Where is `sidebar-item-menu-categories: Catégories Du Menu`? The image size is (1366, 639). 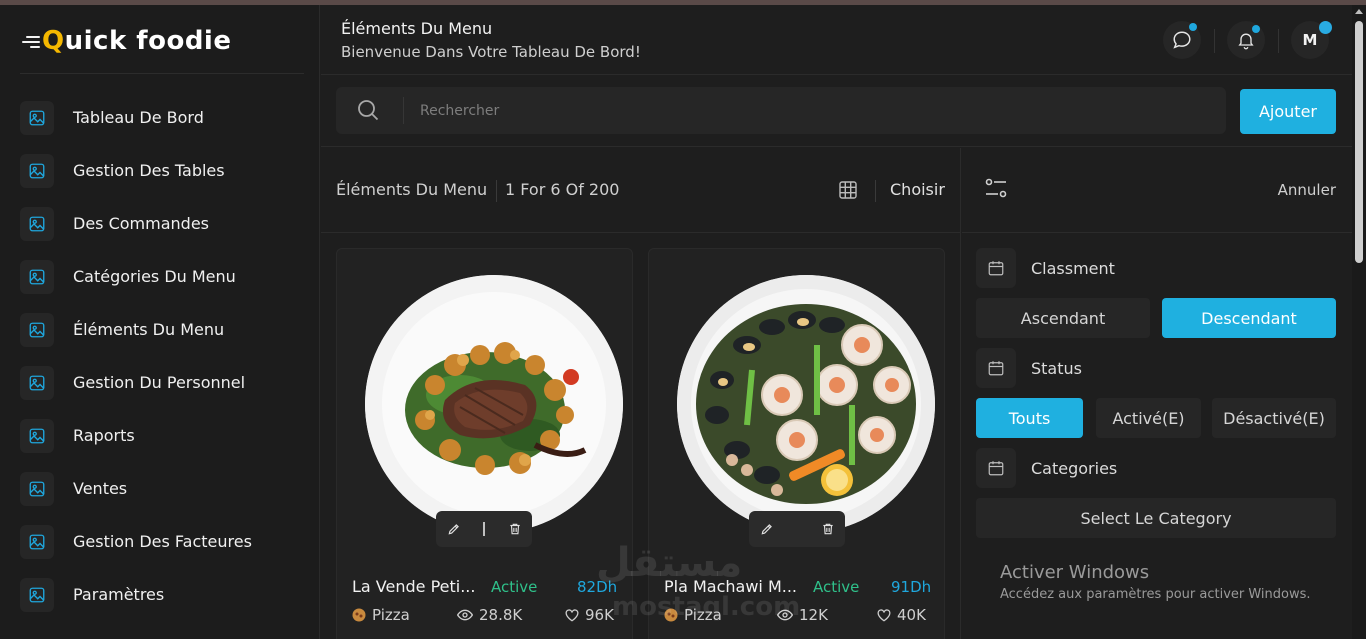
sidebar-item-menu-categories: Catégories Du Menu is located at coordinates (165, 276).